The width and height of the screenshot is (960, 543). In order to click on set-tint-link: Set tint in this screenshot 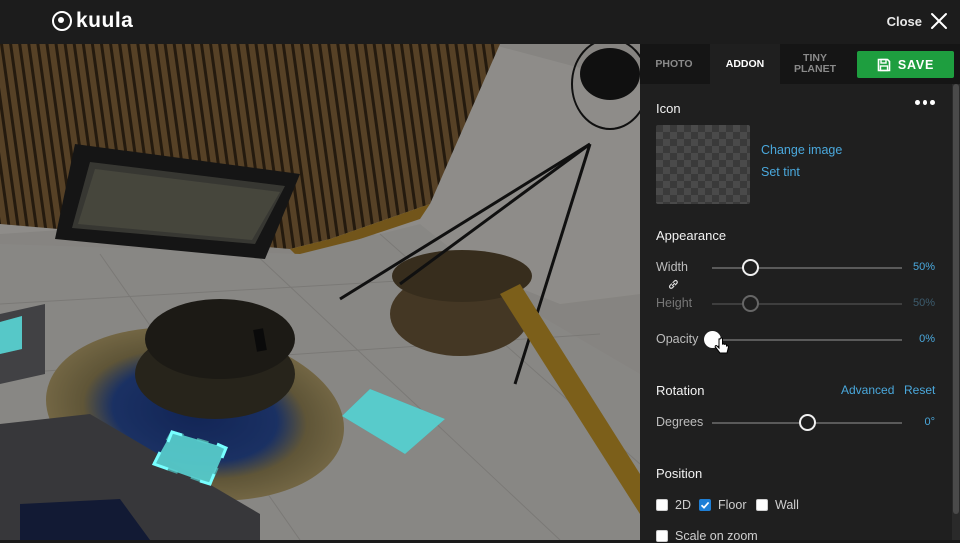, I will do `click(780, 172)`.